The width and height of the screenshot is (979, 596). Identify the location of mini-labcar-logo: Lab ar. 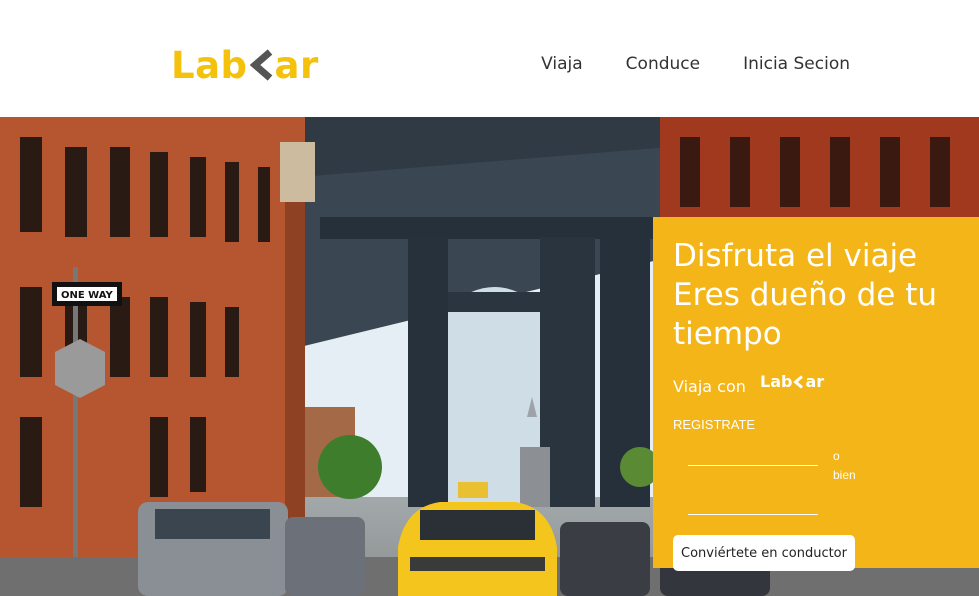
(792, 381).